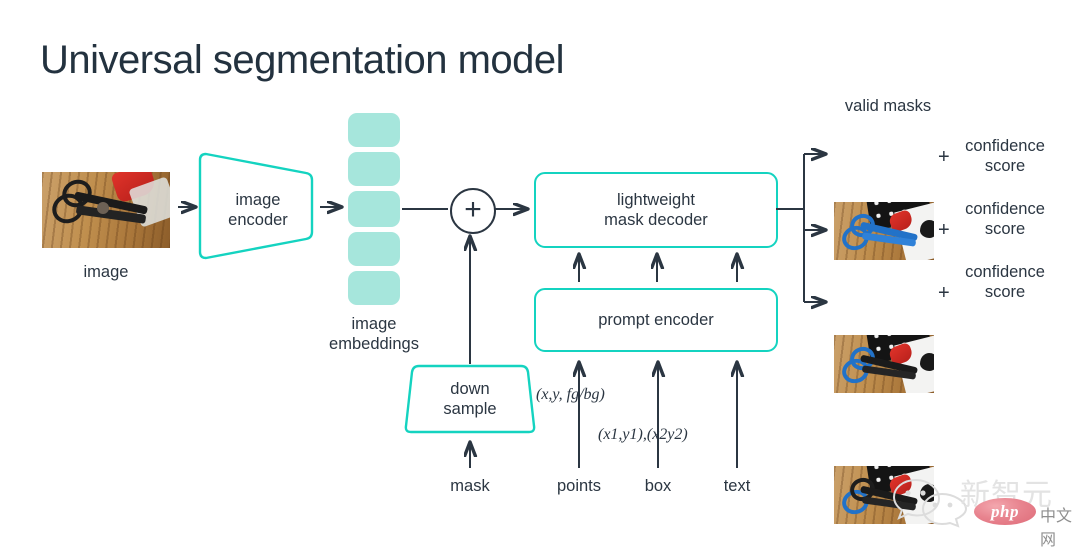 Image resolution: width=1080 pixels, height=550 pixels. What do you see at coordinates (470, 389) in the screenshot?
I see `down-sample-label-line1: down` at bounding box center [470, 389].